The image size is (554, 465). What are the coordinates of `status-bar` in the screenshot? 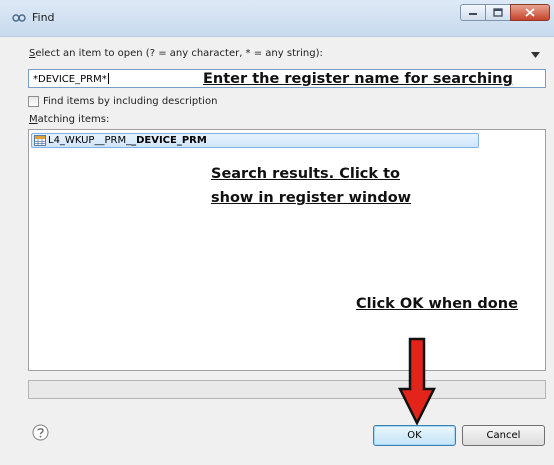 It's located at (287, 389).